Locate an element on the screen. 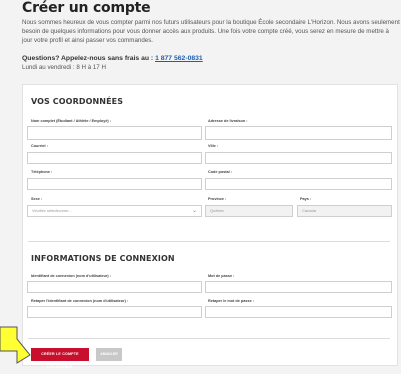  actions-divider is located at coordinates (209, 338).